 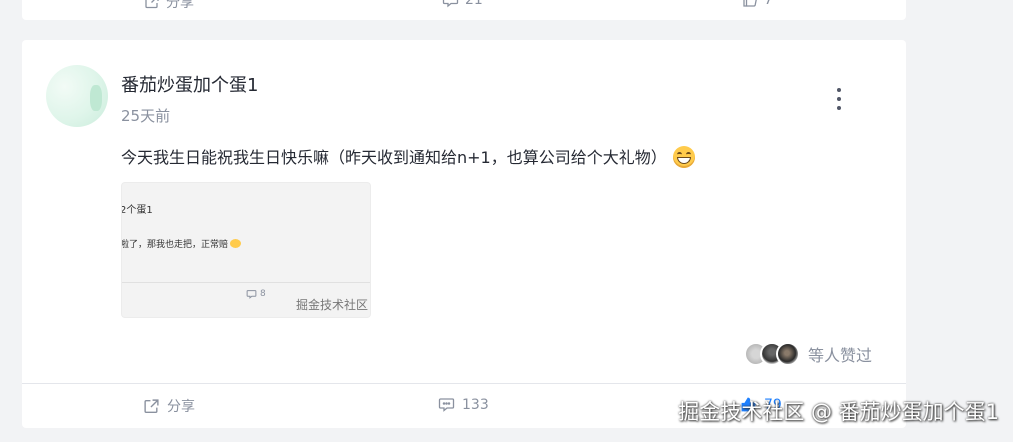 I want to click on previous-like-count: 7, so click(x=768, y=4).